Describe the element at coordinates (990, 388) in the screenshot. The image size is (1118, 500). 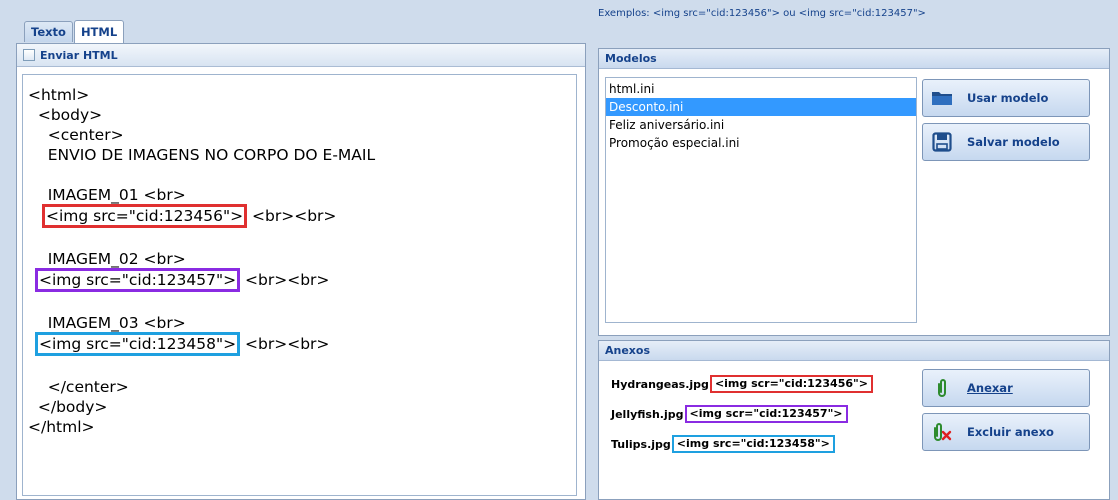
I see `attach-label: Anexar` at that location.